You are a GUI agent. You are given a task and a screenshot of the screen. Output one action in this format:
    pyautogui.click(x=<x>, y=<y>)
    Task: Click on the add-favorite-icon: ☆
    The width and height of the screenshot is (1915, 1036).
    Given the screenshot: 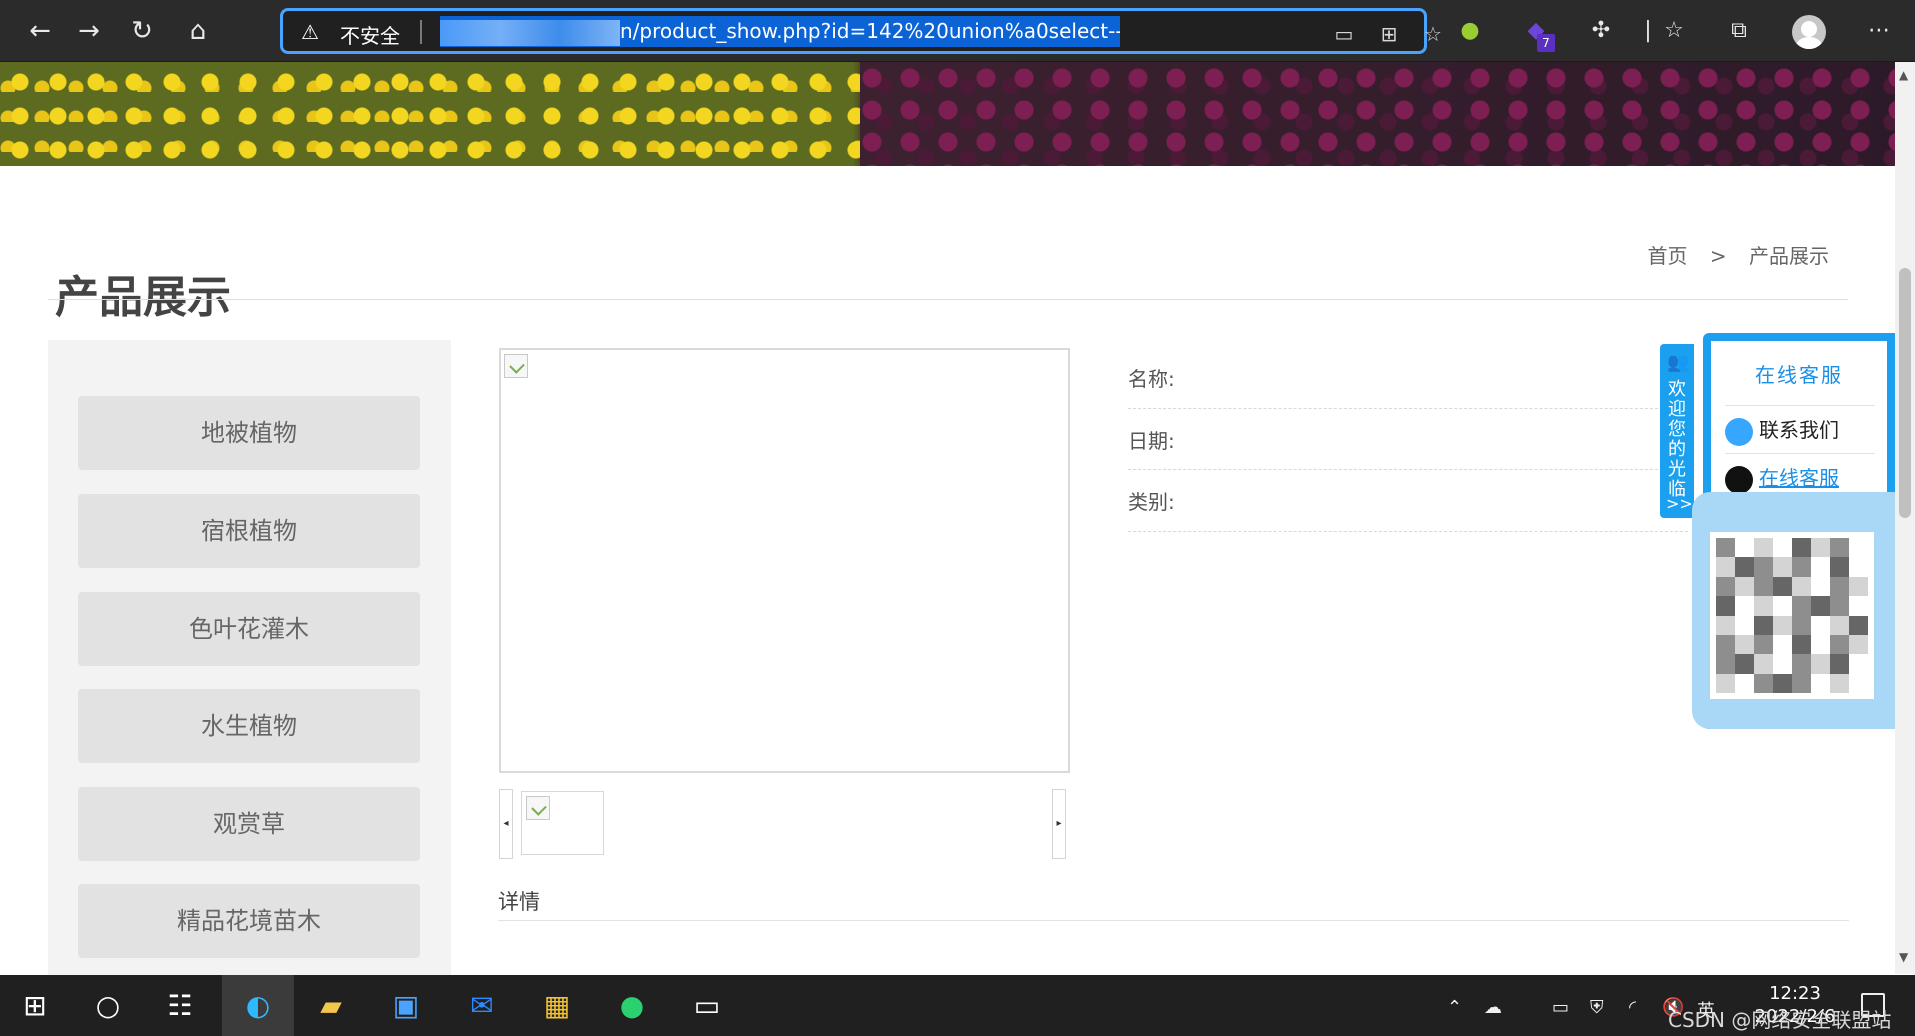 What is the action you would take?
    pyautogui.click(x=1433, y=34)
    